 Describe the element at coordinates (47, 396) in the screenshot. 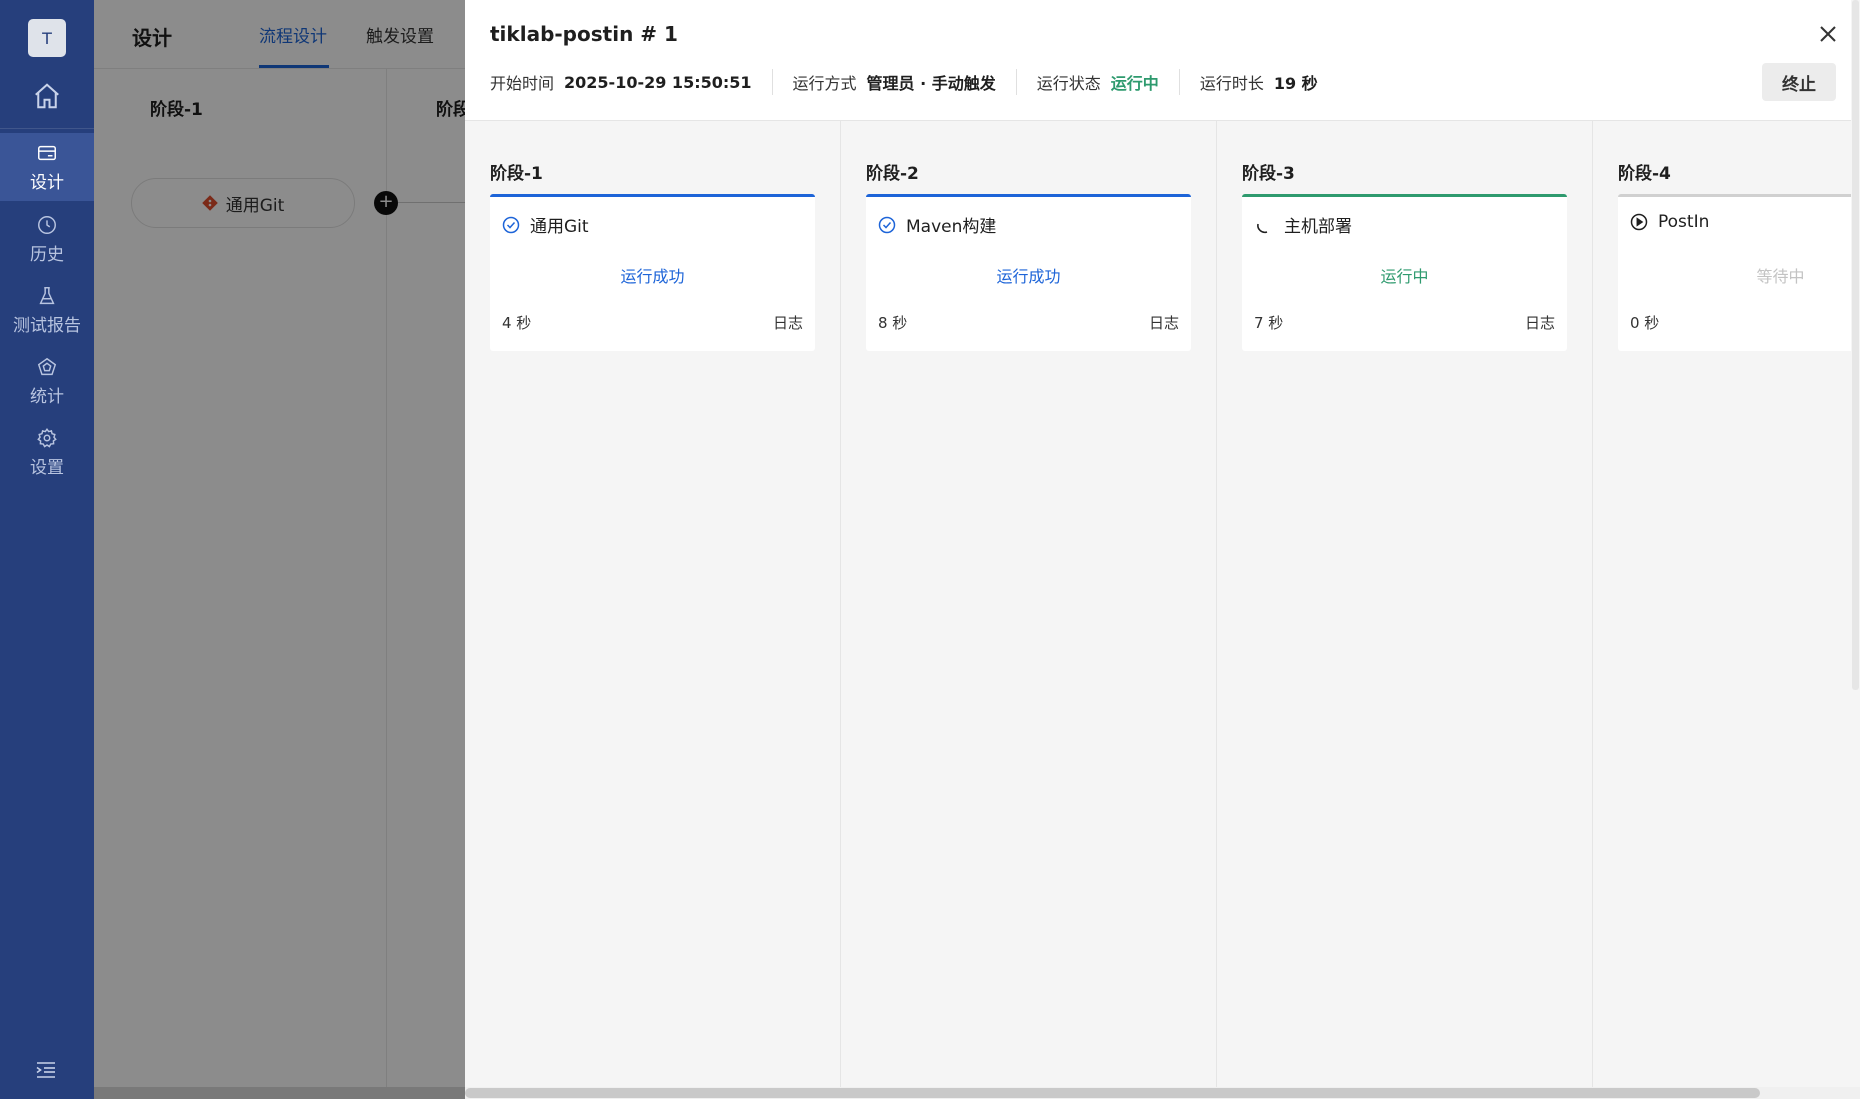

I see `nav-item-label: 统计` at that location.